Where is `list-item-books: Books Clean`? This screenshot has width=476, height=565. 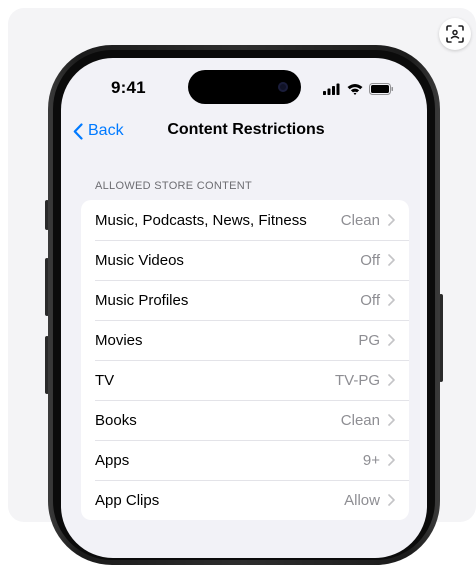
list-item-books: Books Clean is located at coordinates (245, 420).